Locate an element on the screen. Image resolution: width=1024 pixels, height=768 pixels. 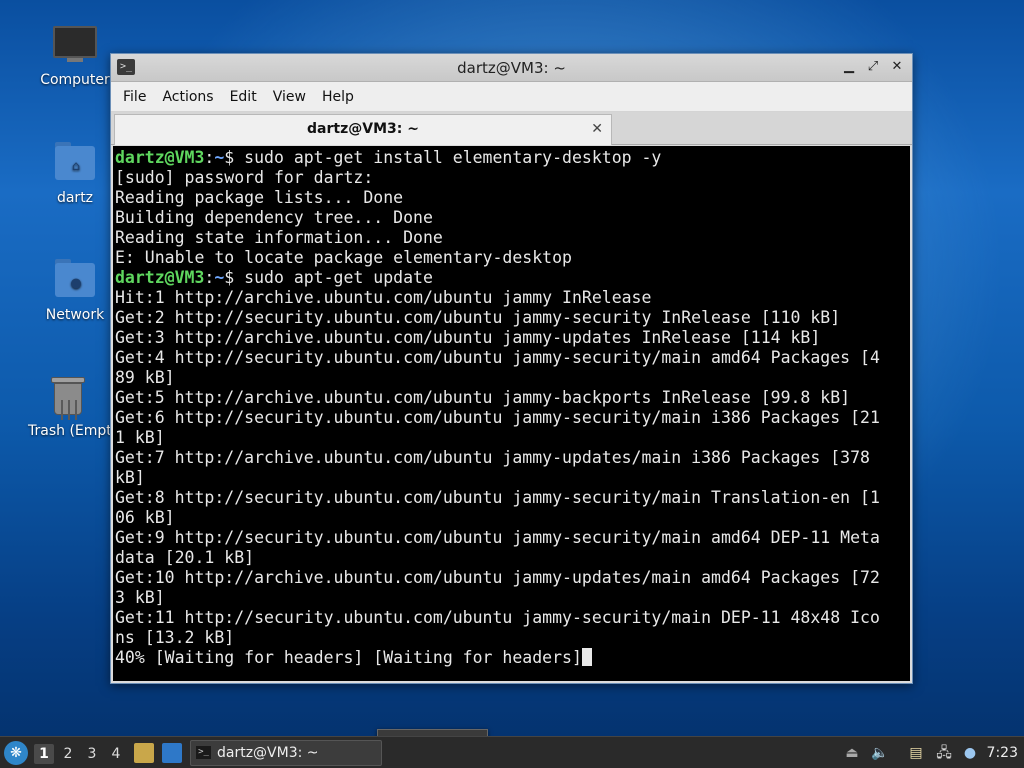
menu-help: Help is located at coordinates (338, 97).